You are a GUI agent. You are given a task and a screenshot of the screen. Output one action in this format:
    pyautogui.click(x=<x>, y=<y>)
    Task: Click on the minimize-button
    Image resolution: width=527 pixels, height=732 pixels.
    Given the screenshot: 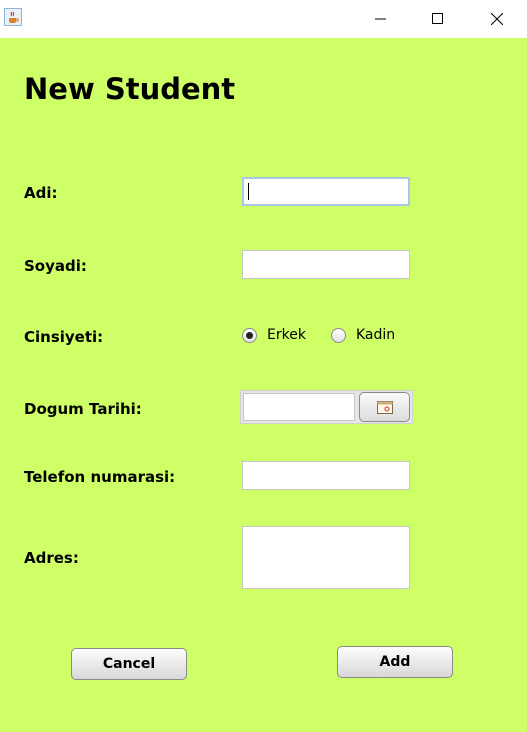 What is the action you would take?
    pyautogui.click(x=381, y=19)
    